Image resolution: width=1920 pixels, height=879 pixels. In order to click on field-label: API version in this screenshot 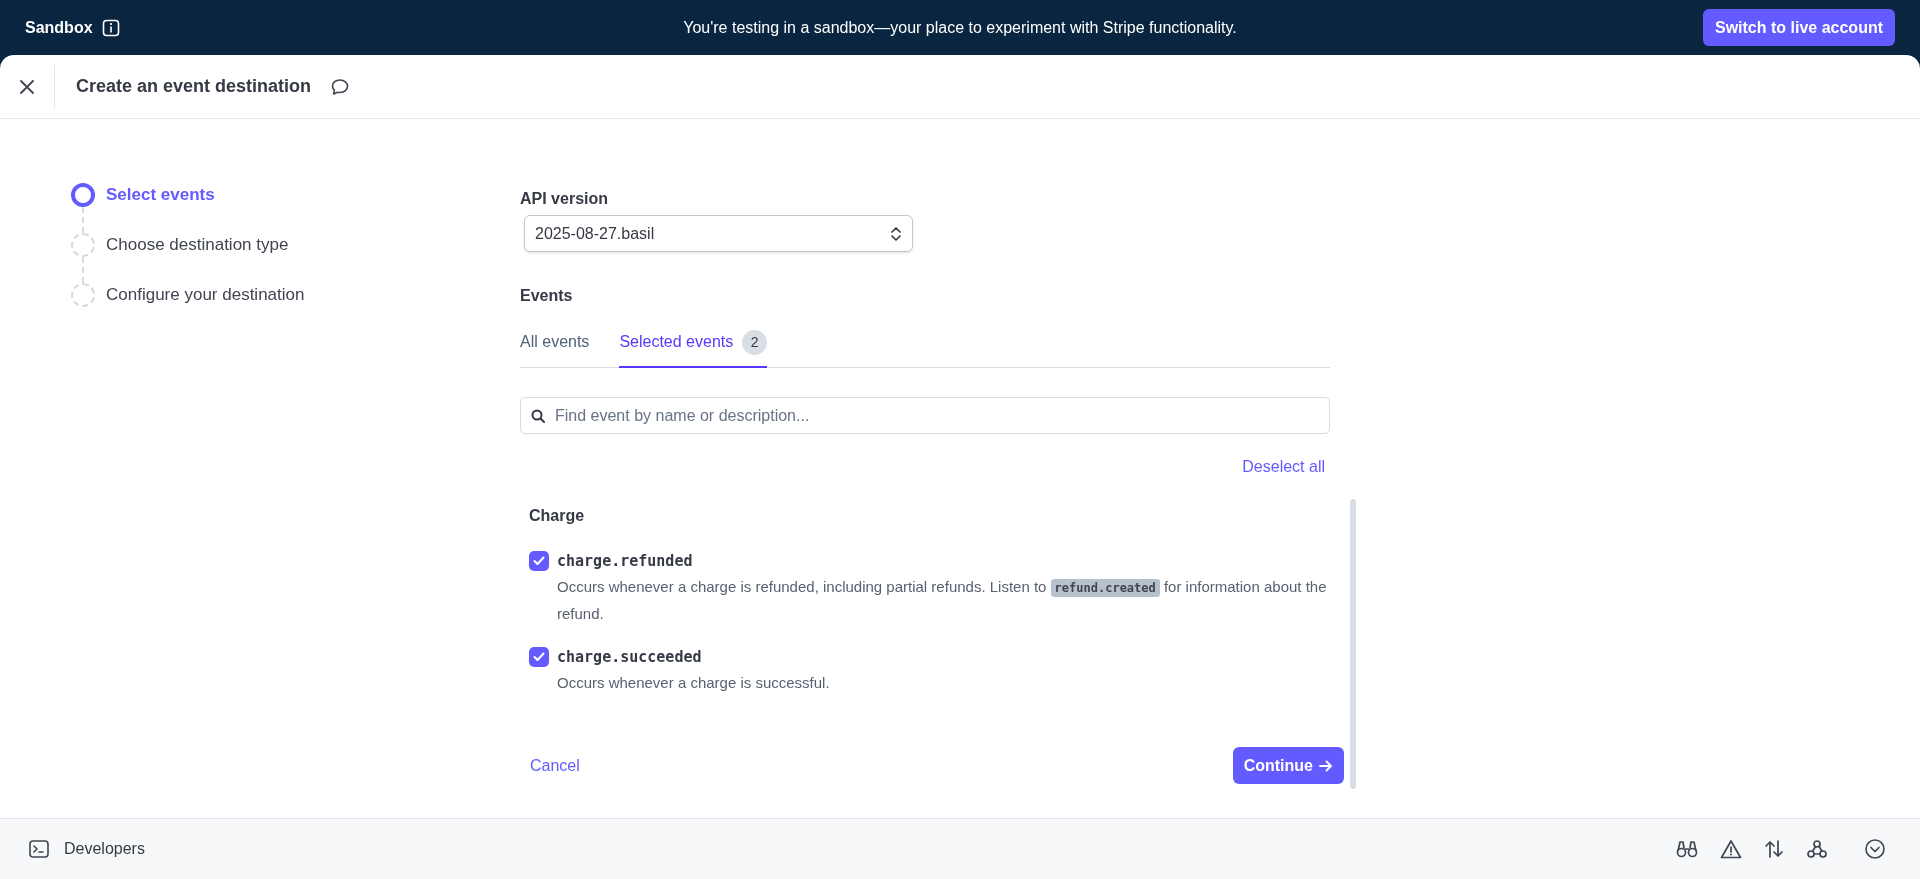, I will do `click(565, 199)`.